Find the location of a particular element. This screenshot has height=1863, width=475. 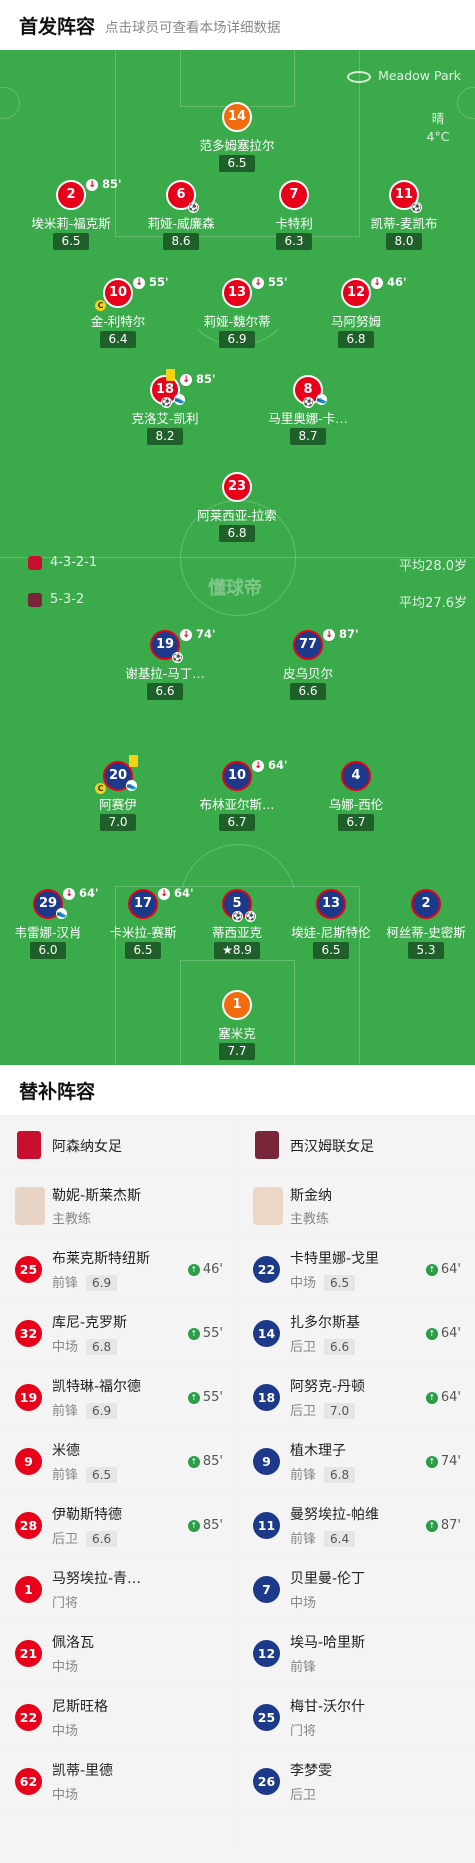

player-rating: 6.7 is located at coordinates (237, 822).